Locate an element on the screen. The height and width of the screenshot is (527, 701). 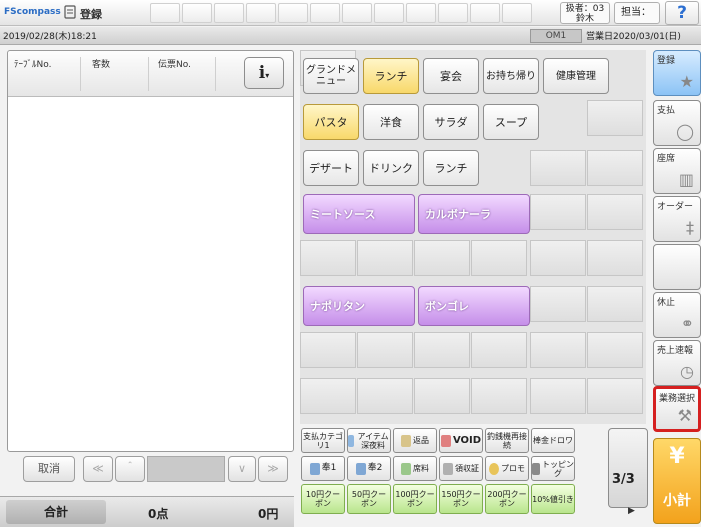
receipt-button: 領収証 is located at coordinates (461, 468).